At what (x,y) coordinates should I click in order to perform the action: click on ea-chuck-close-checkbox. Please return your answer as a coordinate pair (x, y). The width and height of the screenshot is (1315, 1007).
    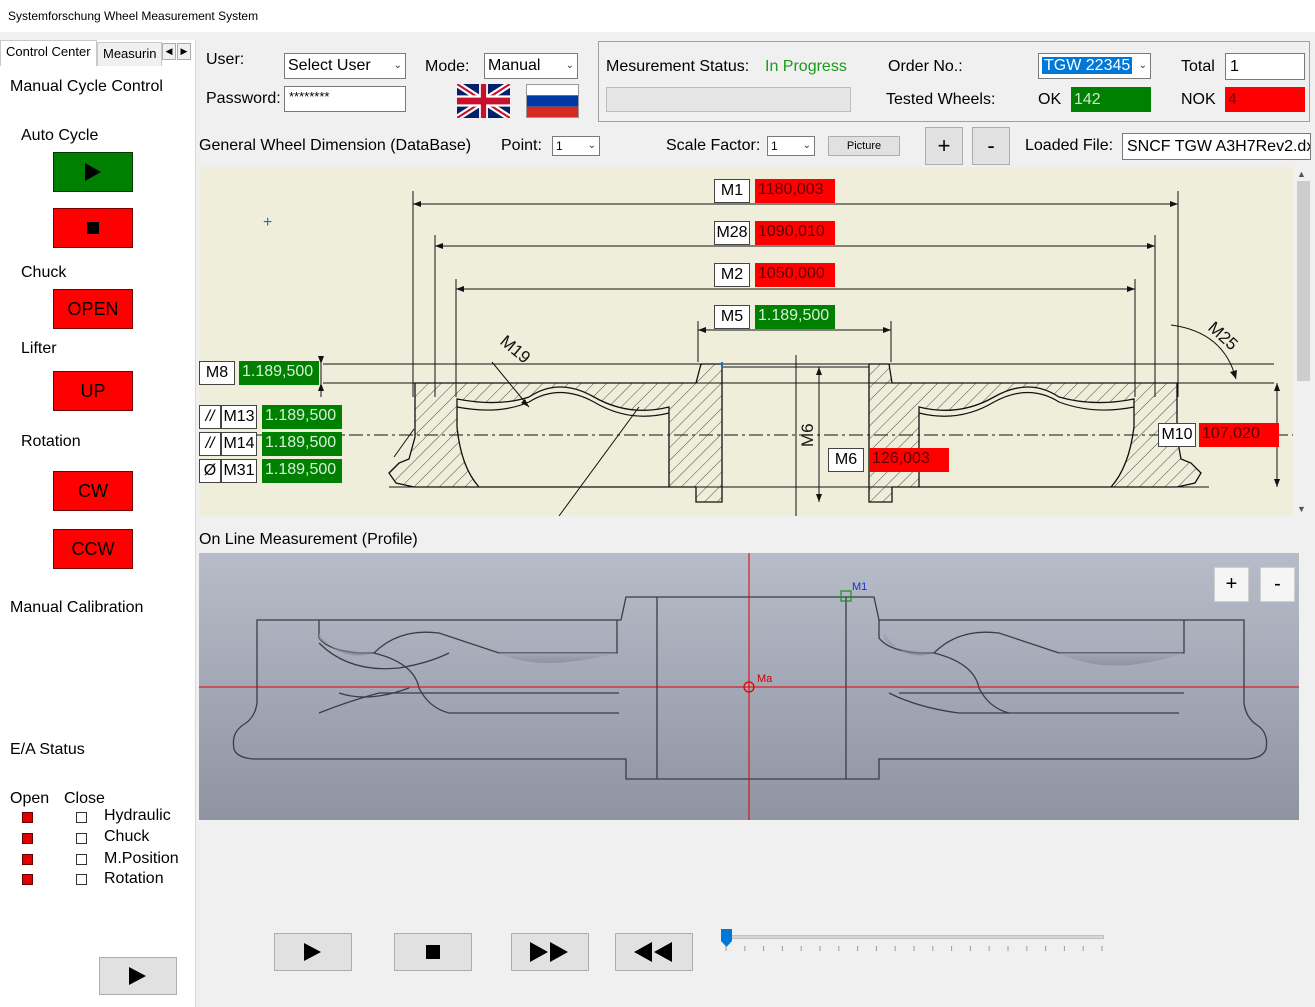
    Looking at the image, I should click on (81, 838).